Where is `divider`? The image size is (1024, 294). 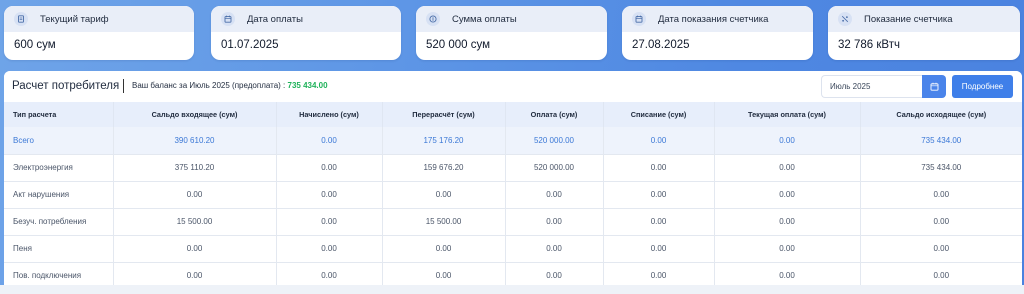
divider is located at coordinates (123, 86).